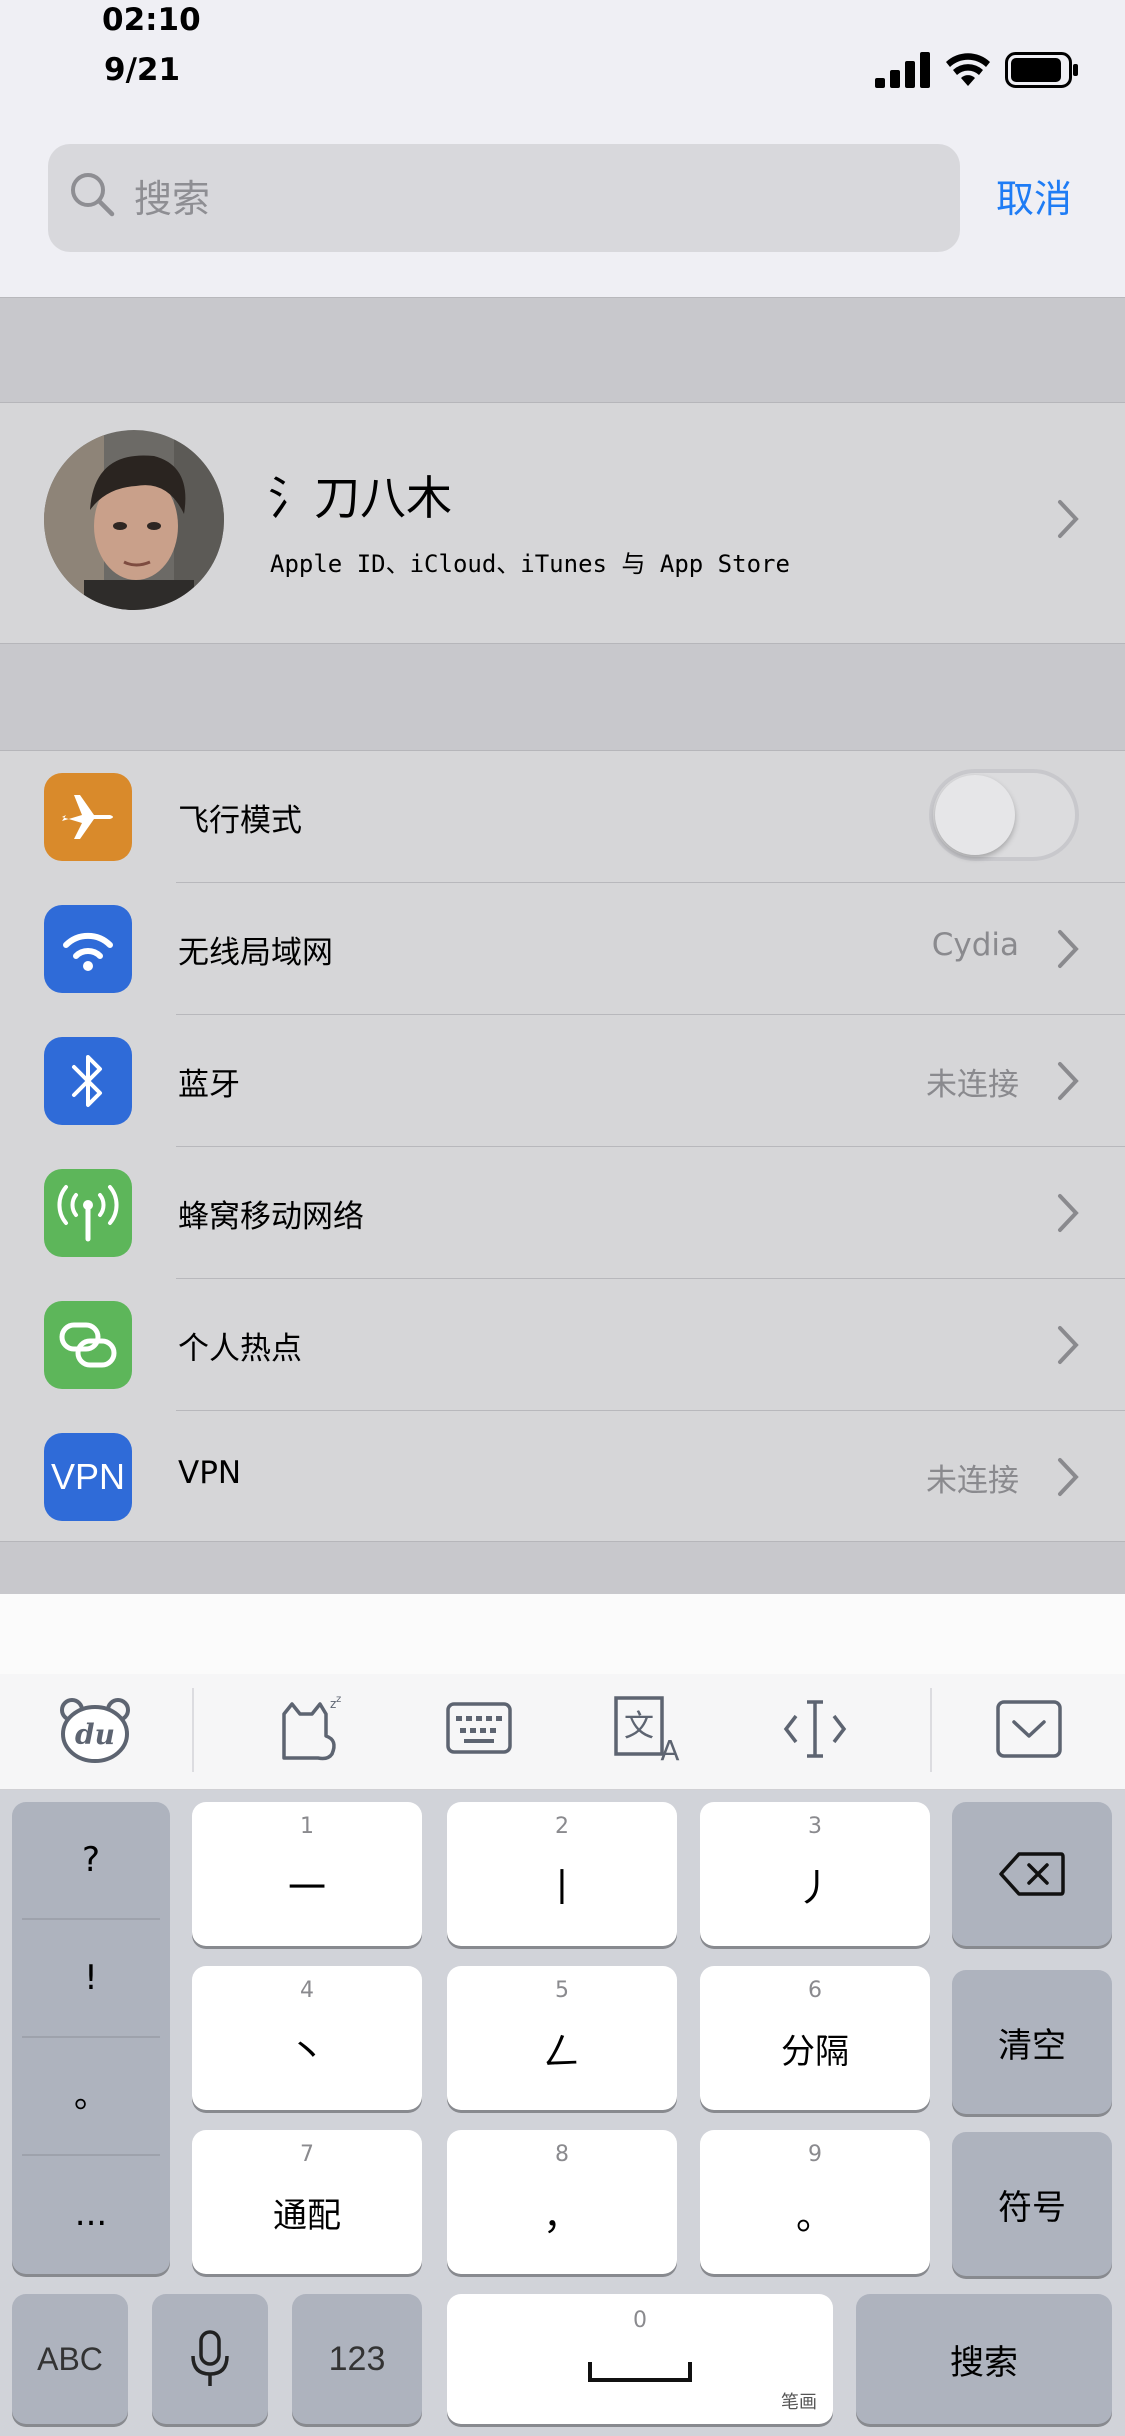 The image size is (1125, 2436). Describe the element at coordinates (88, 949) in the screenshot. I see `wifi-icon` at that location.